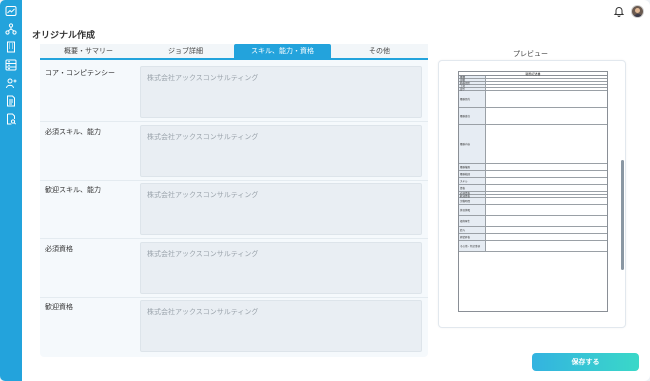 This screenshot has height=381, width=650. Describe the element at coordinates (73, 132) in the screenshot. I see `field-label: 必須スキル、能力` at that location.